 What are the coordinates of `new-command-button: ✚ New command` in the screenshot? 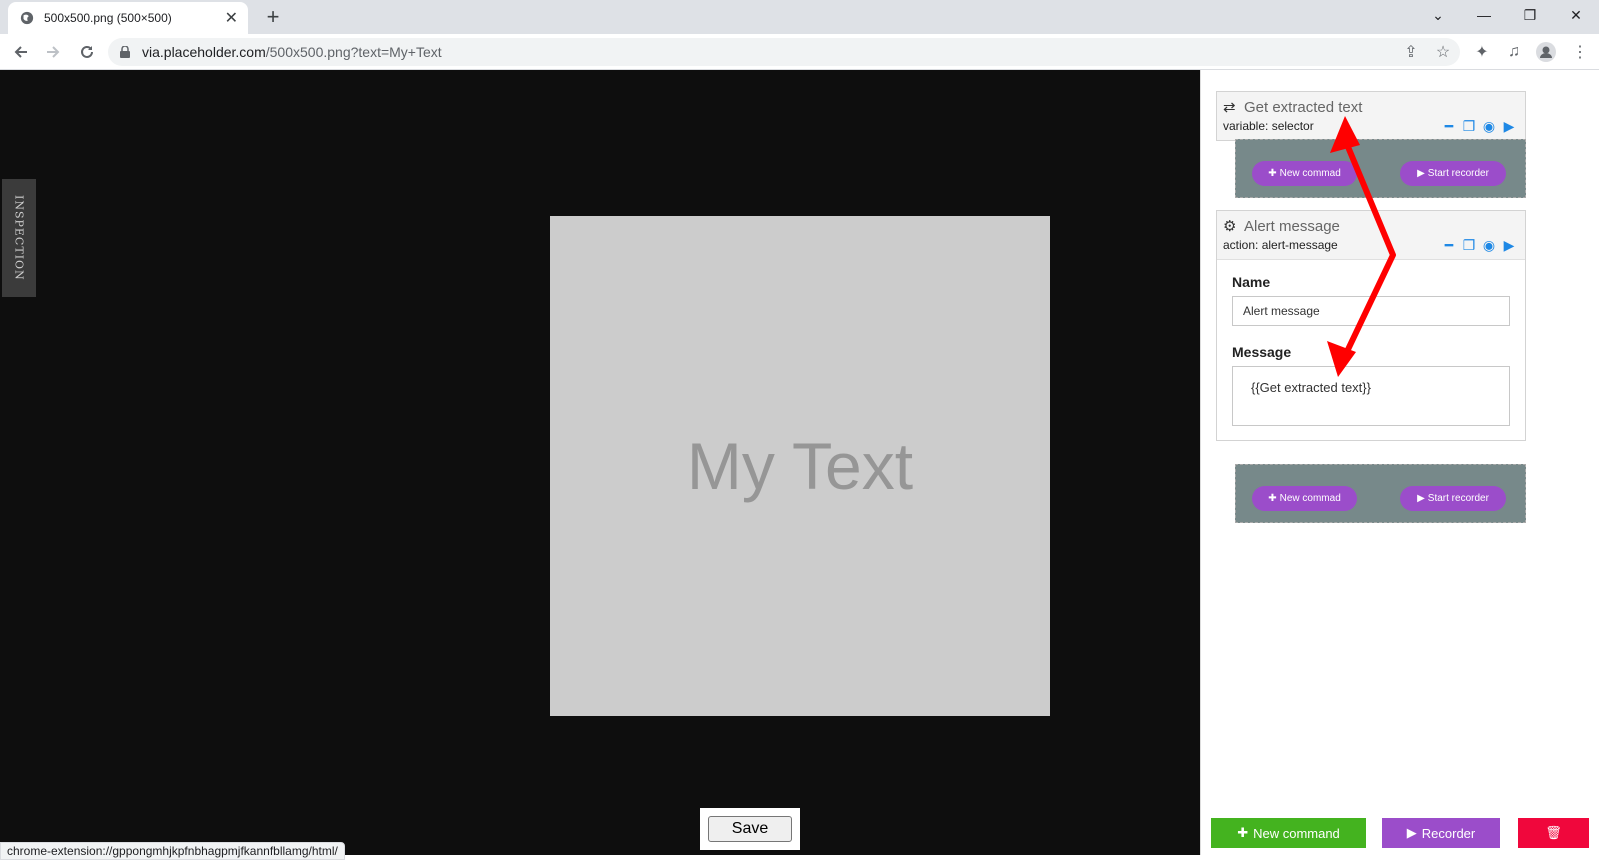 It's located at (1288, 833).